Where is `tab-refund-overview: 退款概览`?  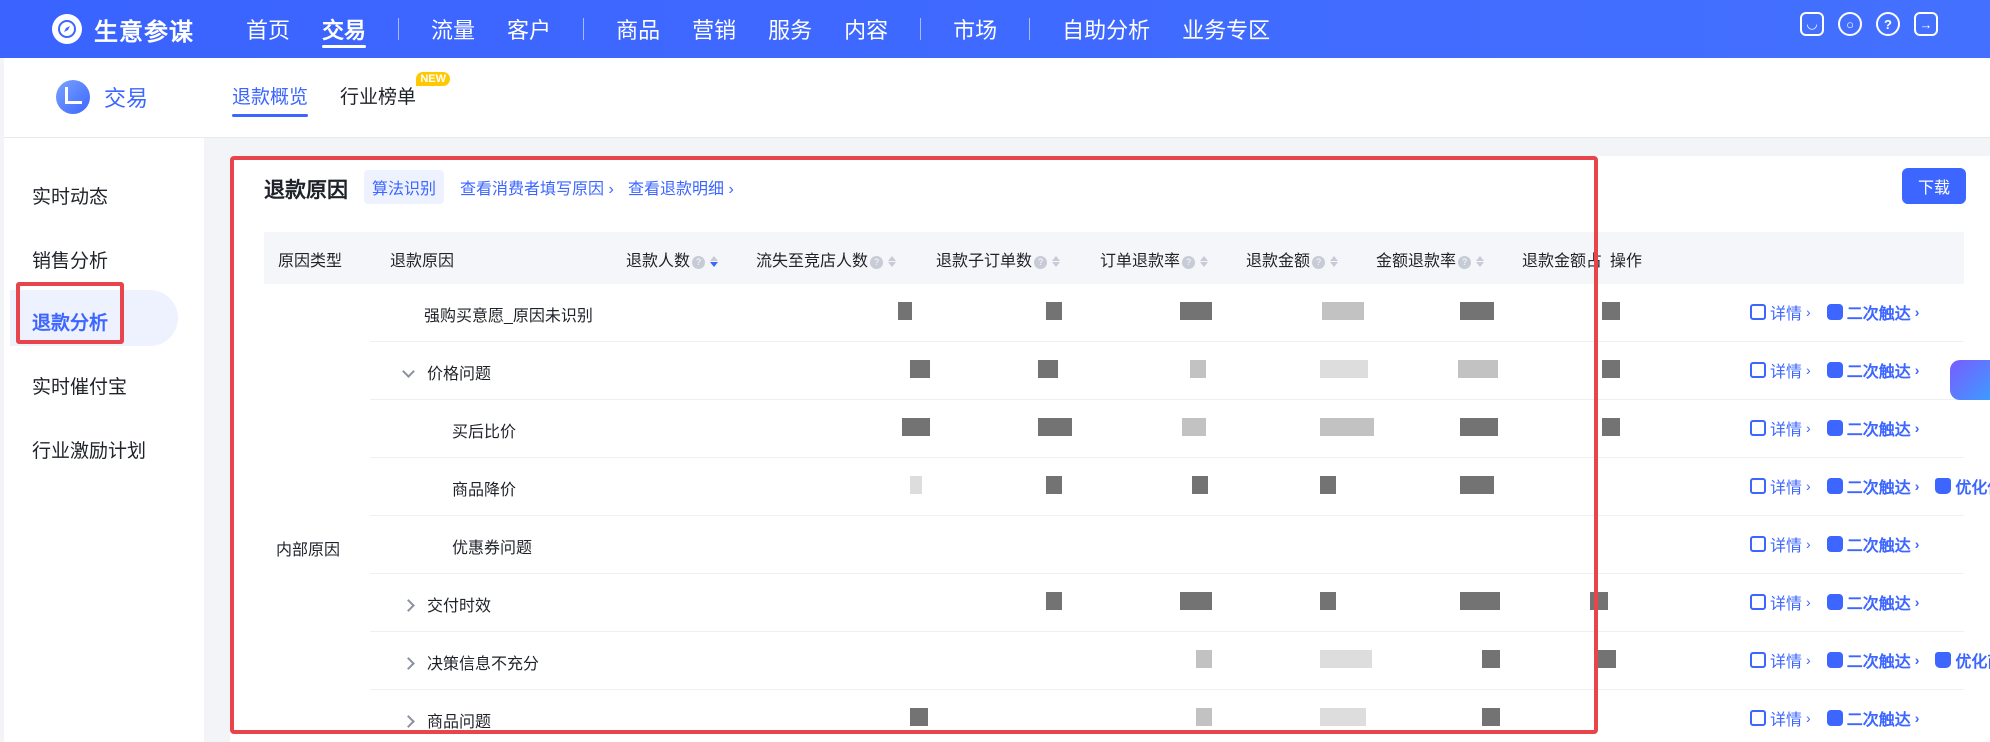
tab-refund-overview: 退款概览 is located at coordinates (270, 99).